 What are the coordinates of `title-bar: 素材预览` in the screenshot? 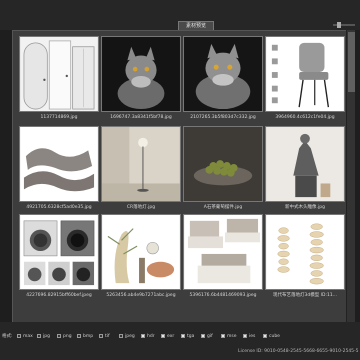 It's located at (180, 15).